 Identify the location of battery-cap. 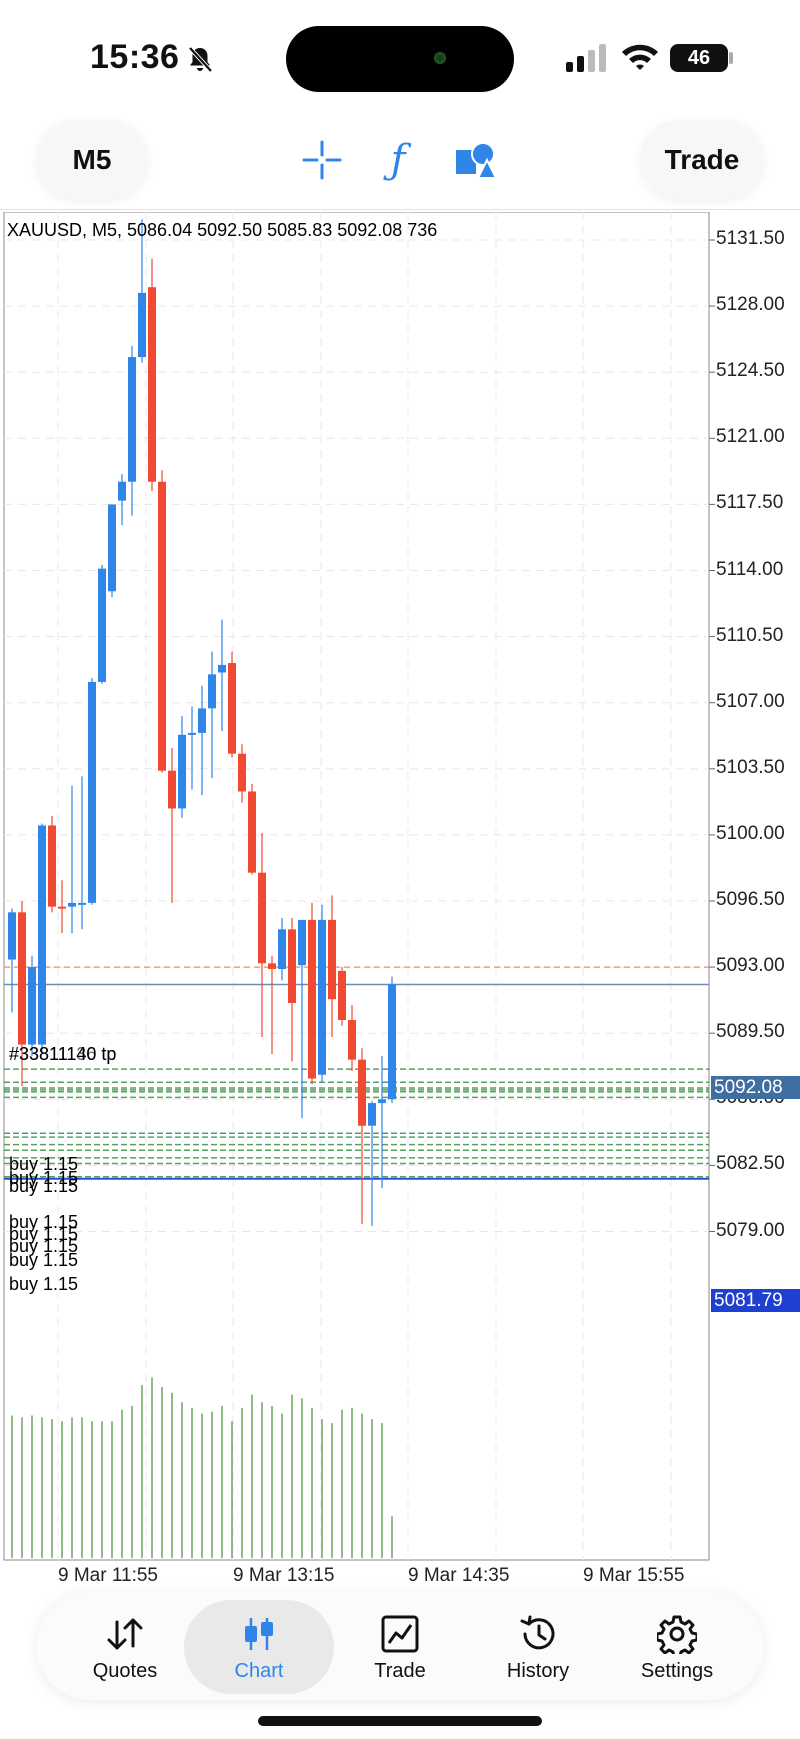
(731, 58).